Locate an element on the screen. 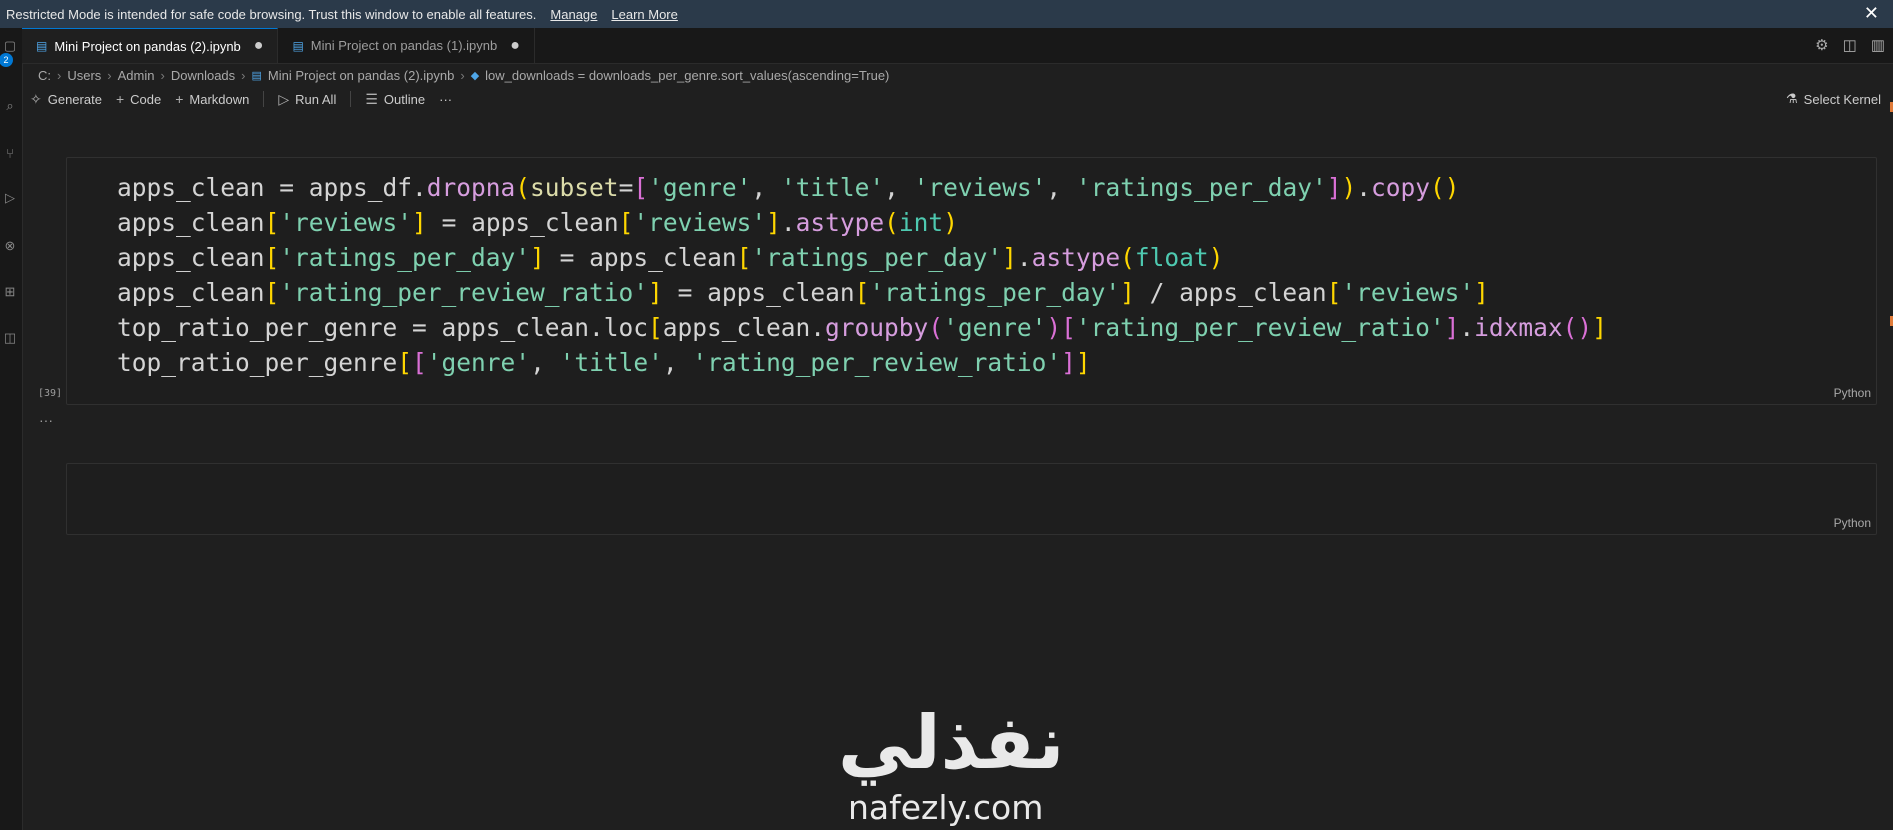 This screenshot has width=1893, height=830. activity-bar: ▢ 2 ⌕ ⑂ ▷ ⊗ ⊞ ◫ is located at coordinates (11, 429).